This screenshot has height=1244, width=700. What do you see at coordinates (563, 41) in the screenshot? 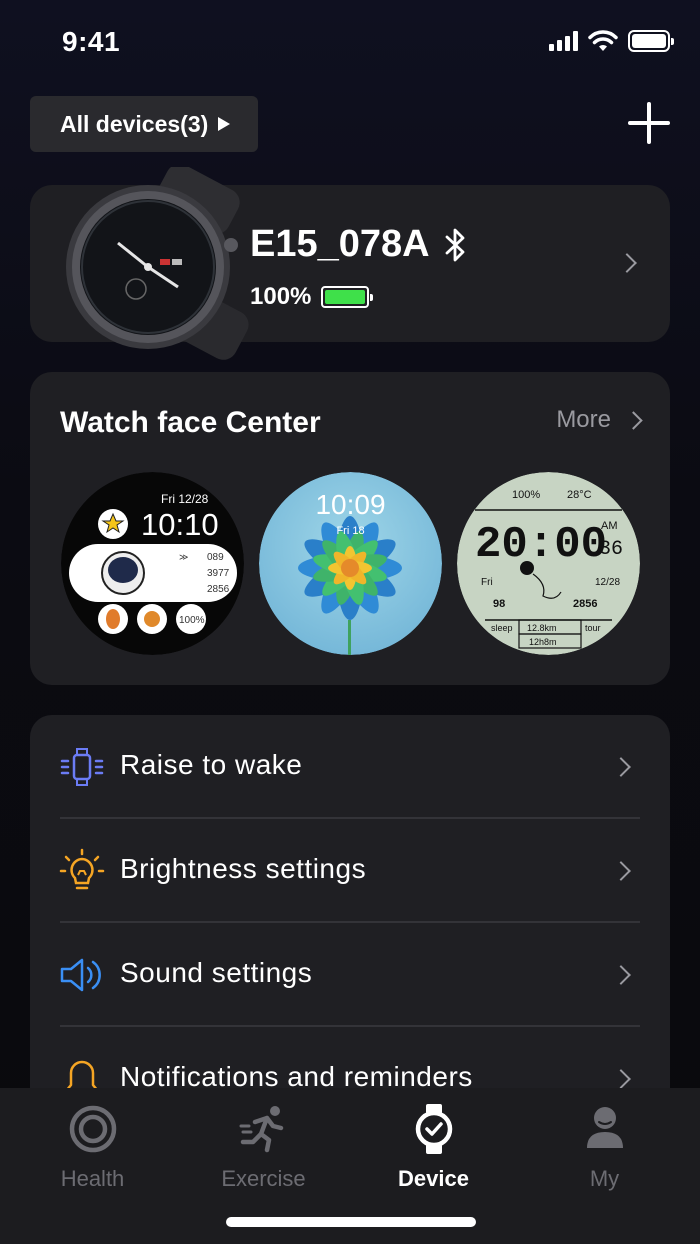
I see `cellular-signal-icon` at bounding box center [563, 41].